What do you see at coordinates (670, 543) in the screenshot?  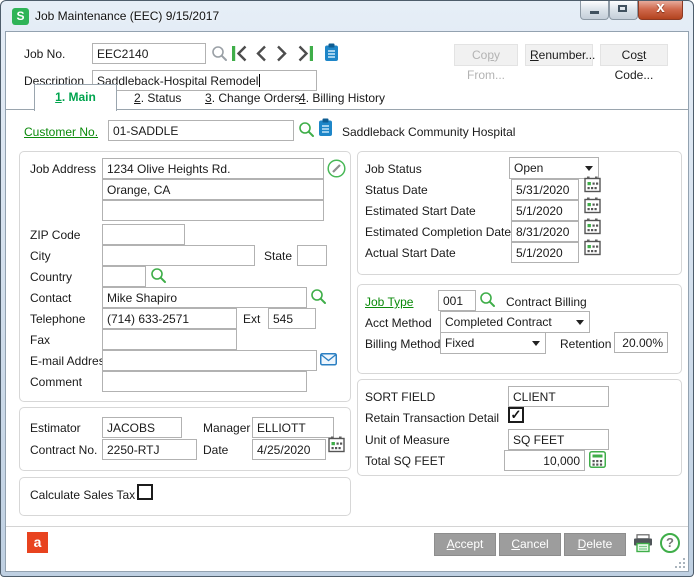 I see `help-icon: ?` at bounding box center [670, 543].